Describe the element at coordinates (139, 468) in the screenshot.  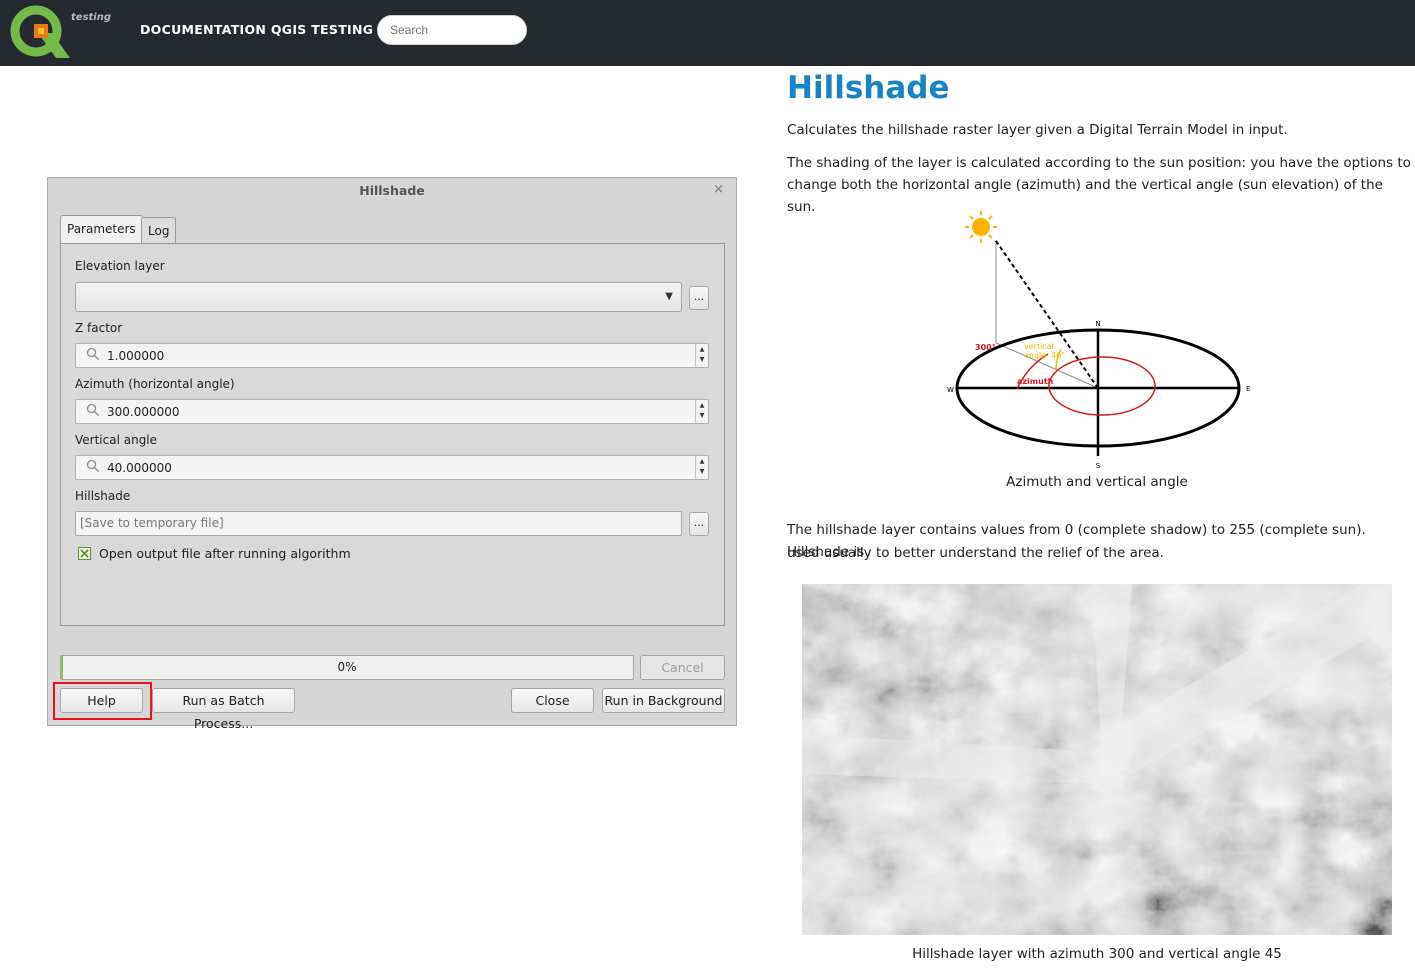
I see `vertical-angle-value: 40.000000` at that location.